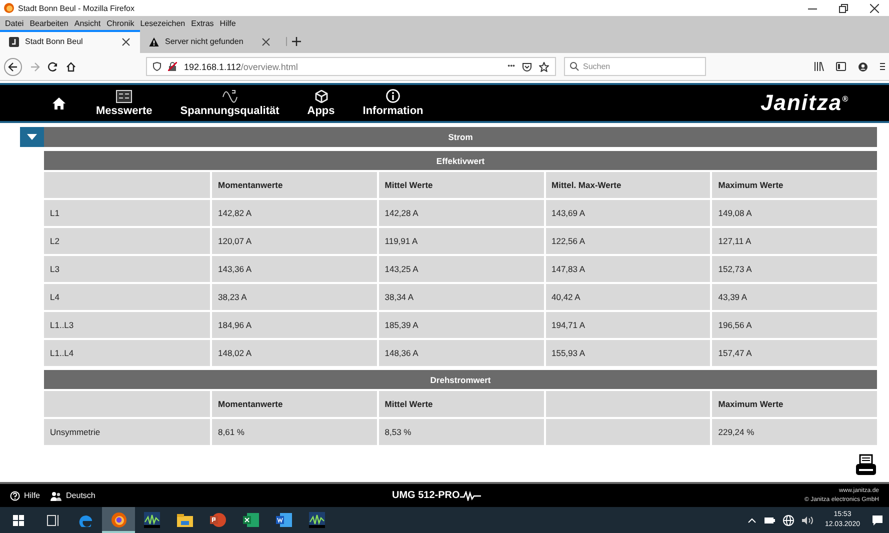  I want to click on table-cell: 38,34 A, so click(461, 297).